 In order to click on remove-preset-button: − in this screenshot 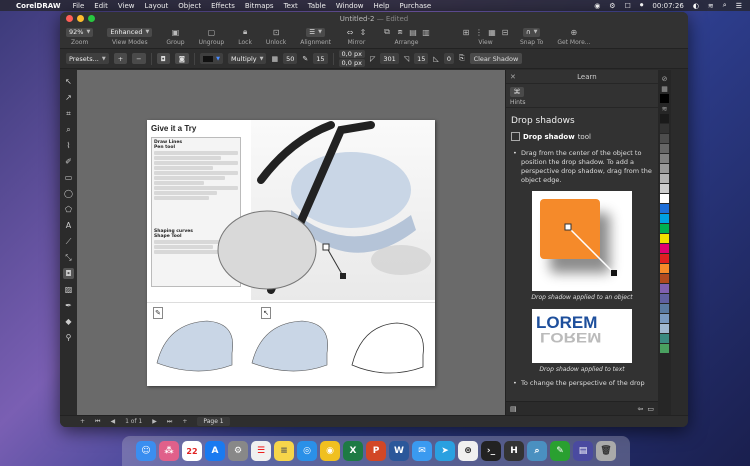, I will do `click(139, 58)`.